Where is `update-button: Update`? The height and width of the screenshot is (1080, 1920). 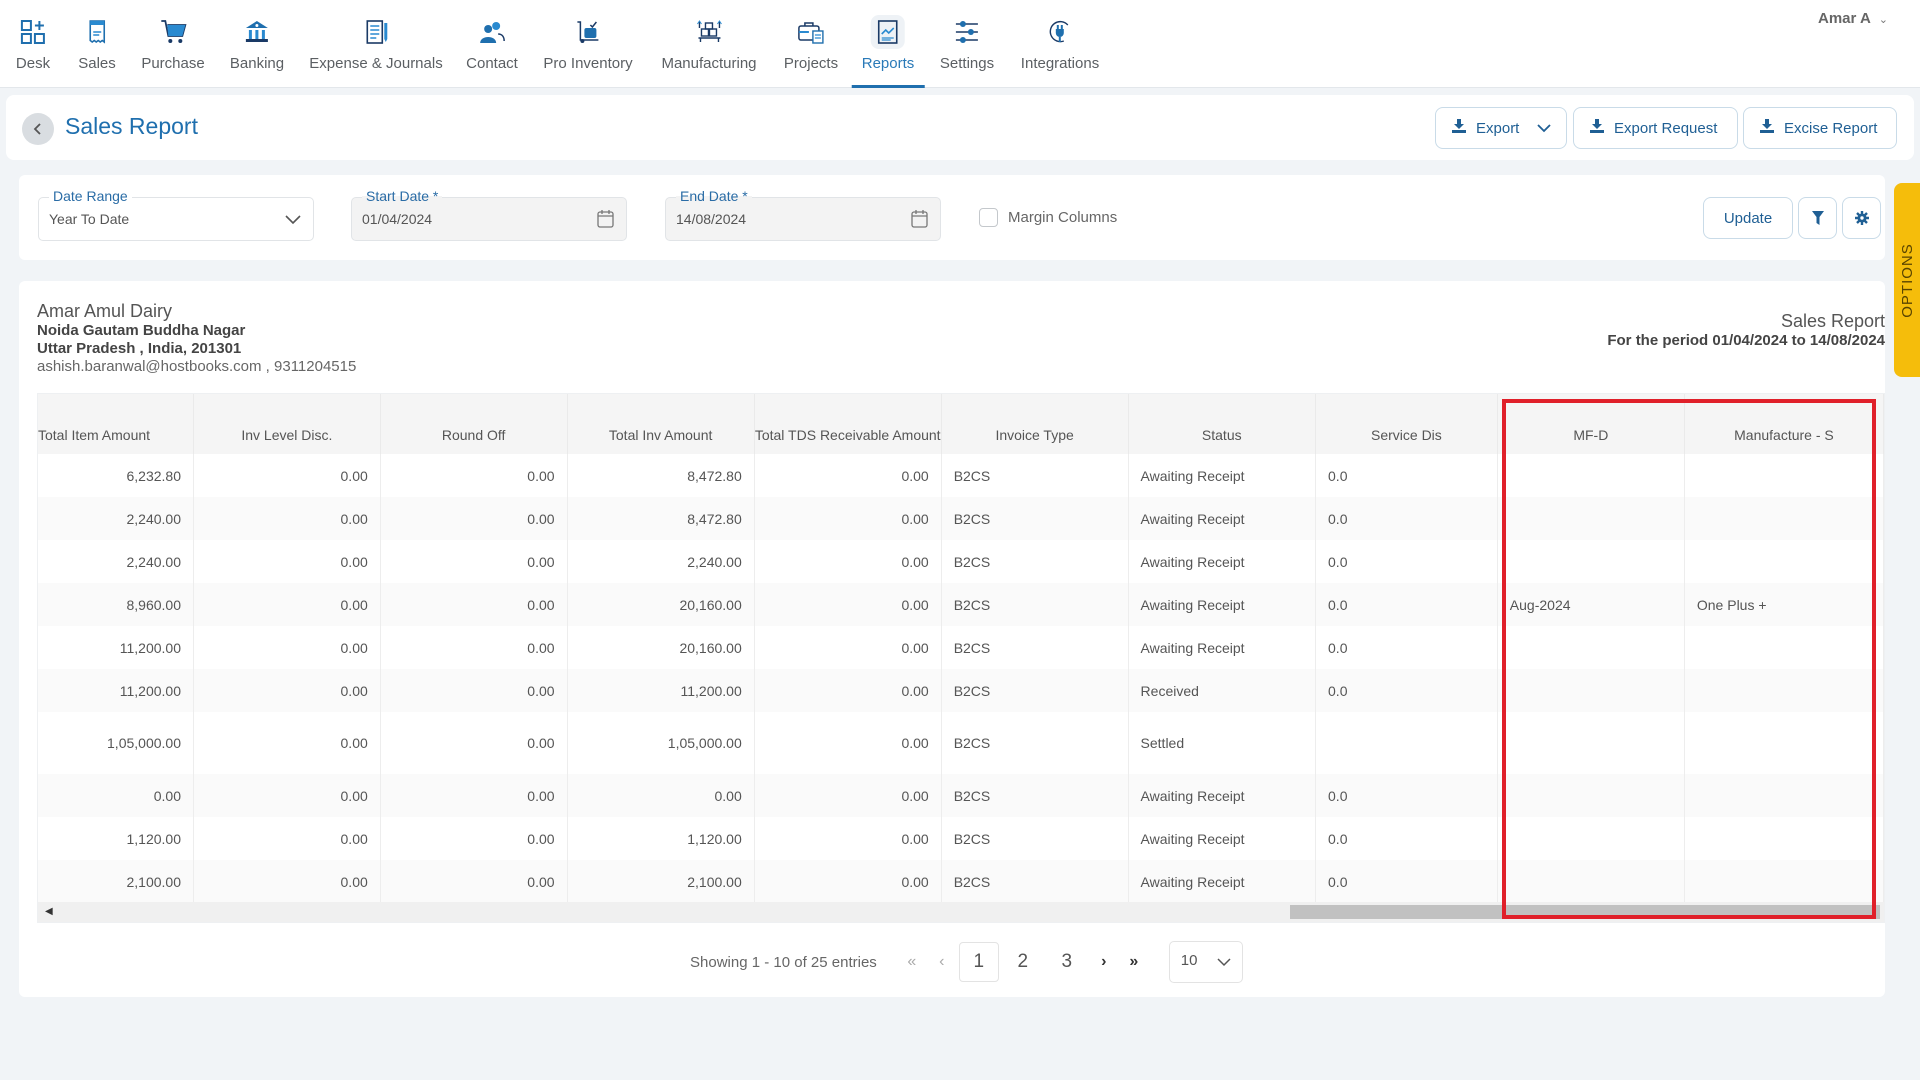
update-button: Update is located at coordinates (1748, 218).